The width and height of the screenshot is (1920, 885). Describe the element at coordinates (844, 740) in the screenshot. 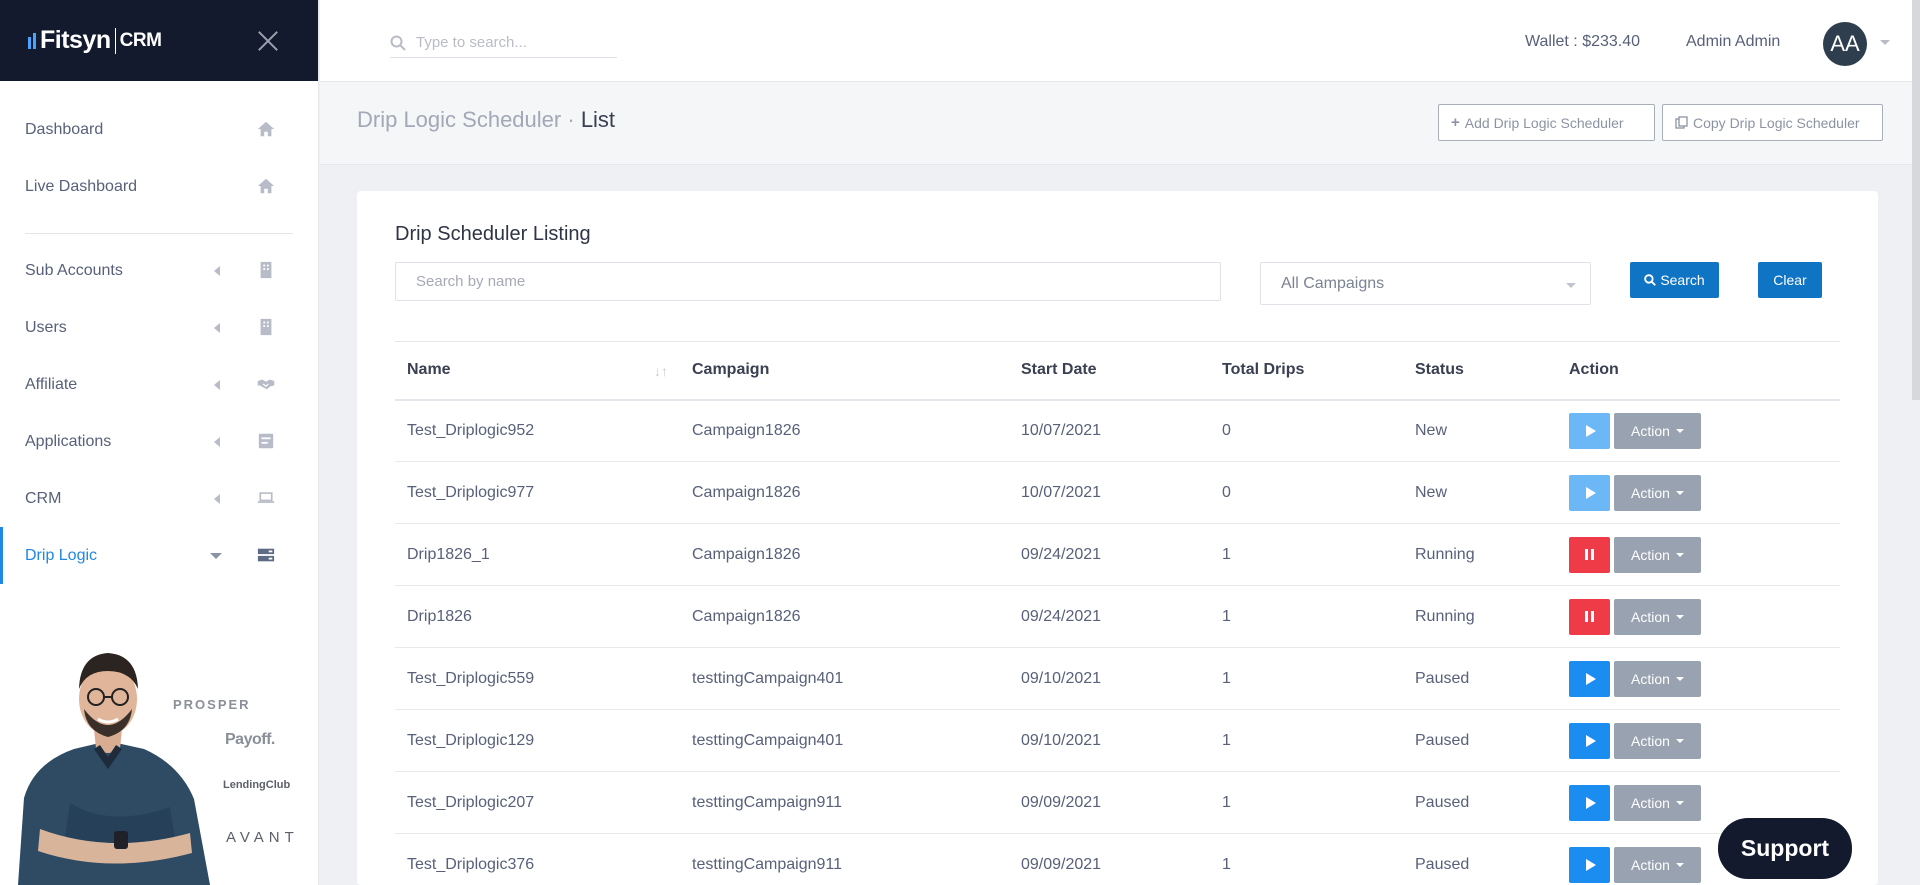

I see `cell-campaign: testtingCampaign401` at that location.